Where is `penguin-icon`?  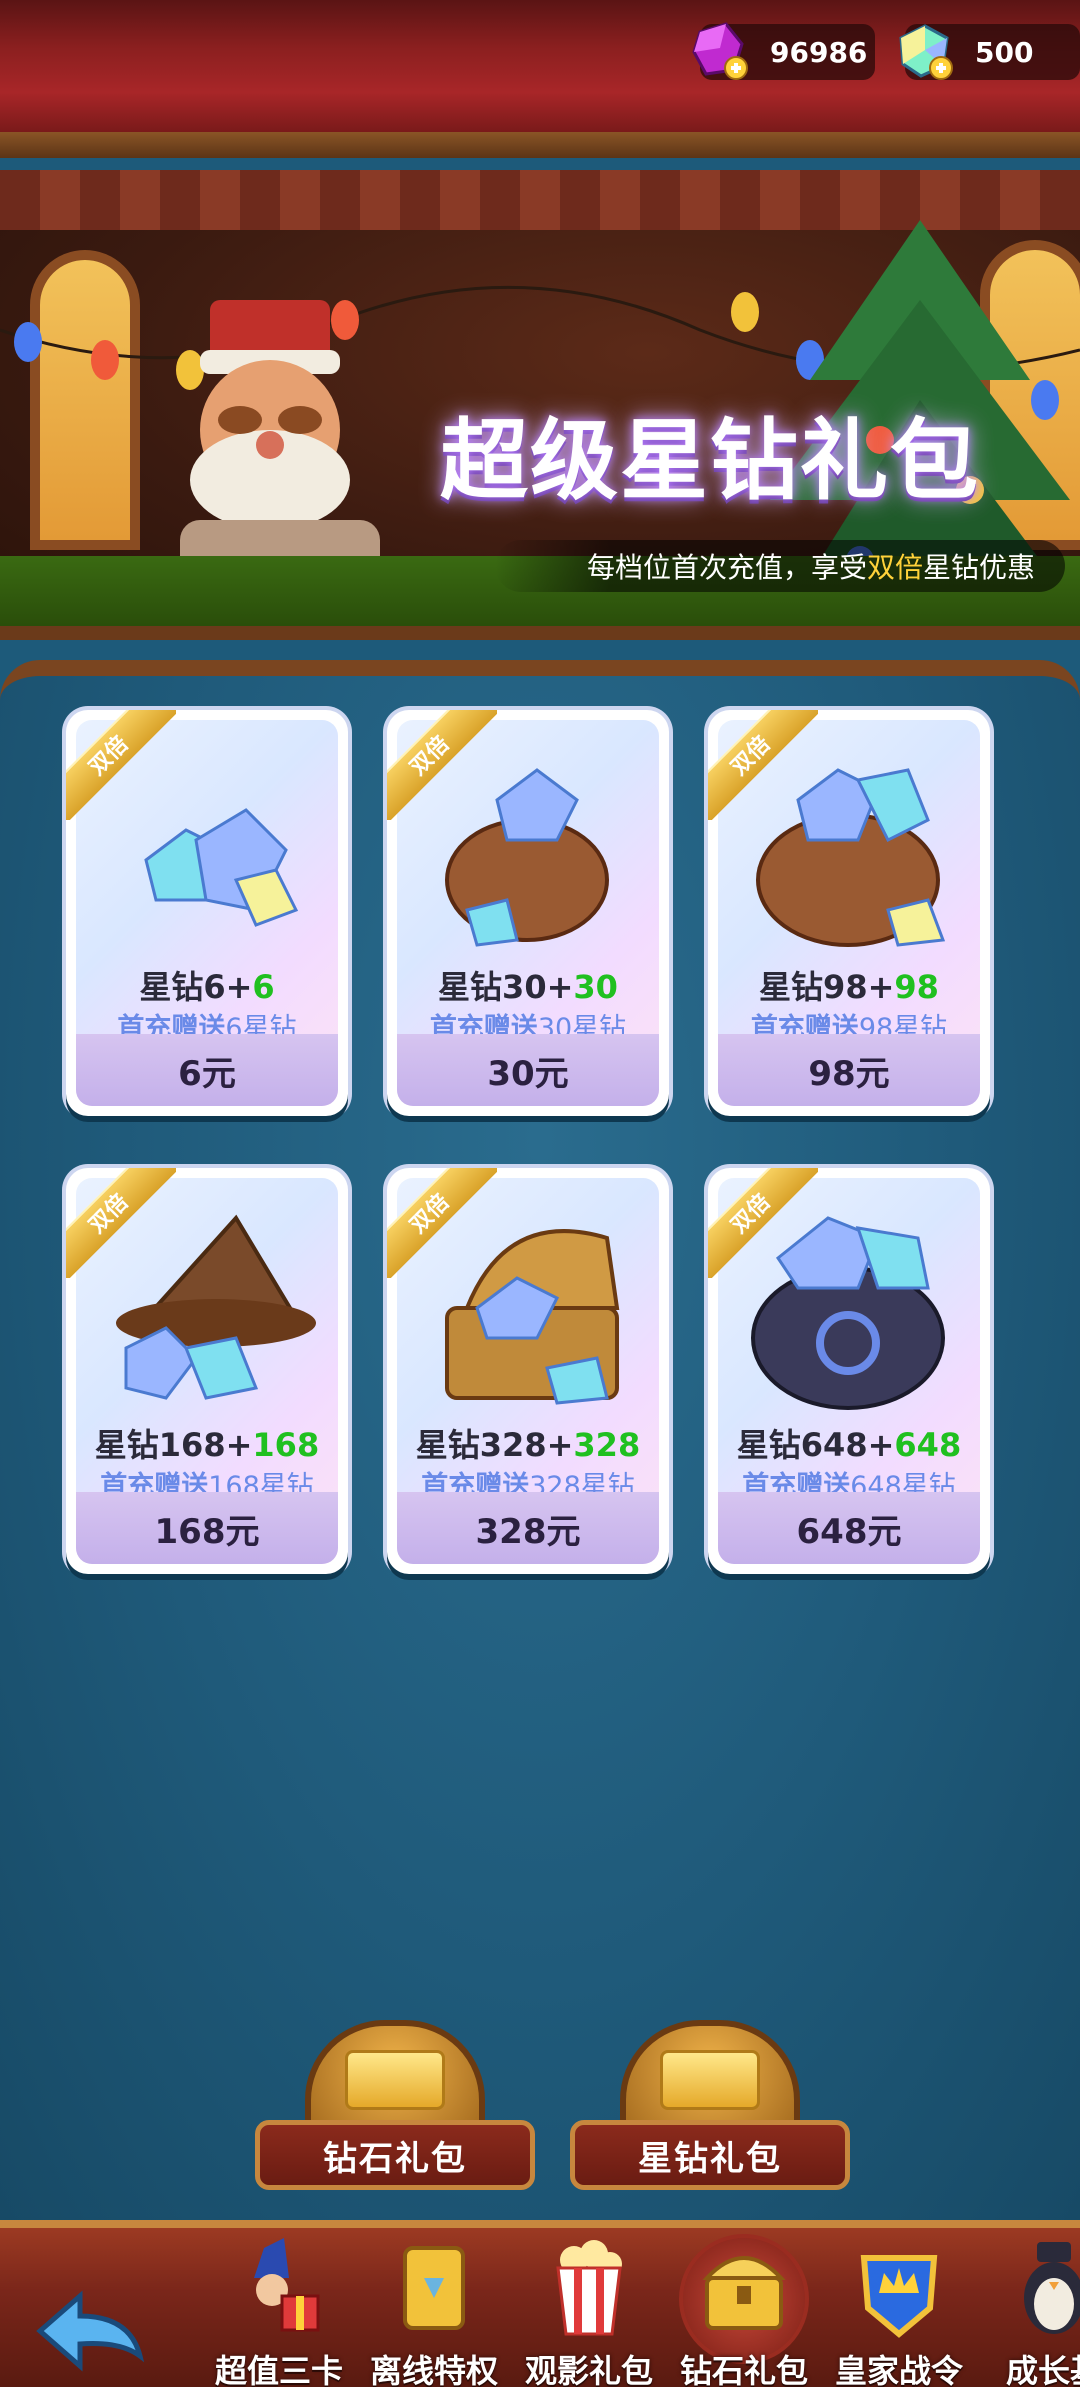
penguin-icon is located at coordinates (1052, 2288).